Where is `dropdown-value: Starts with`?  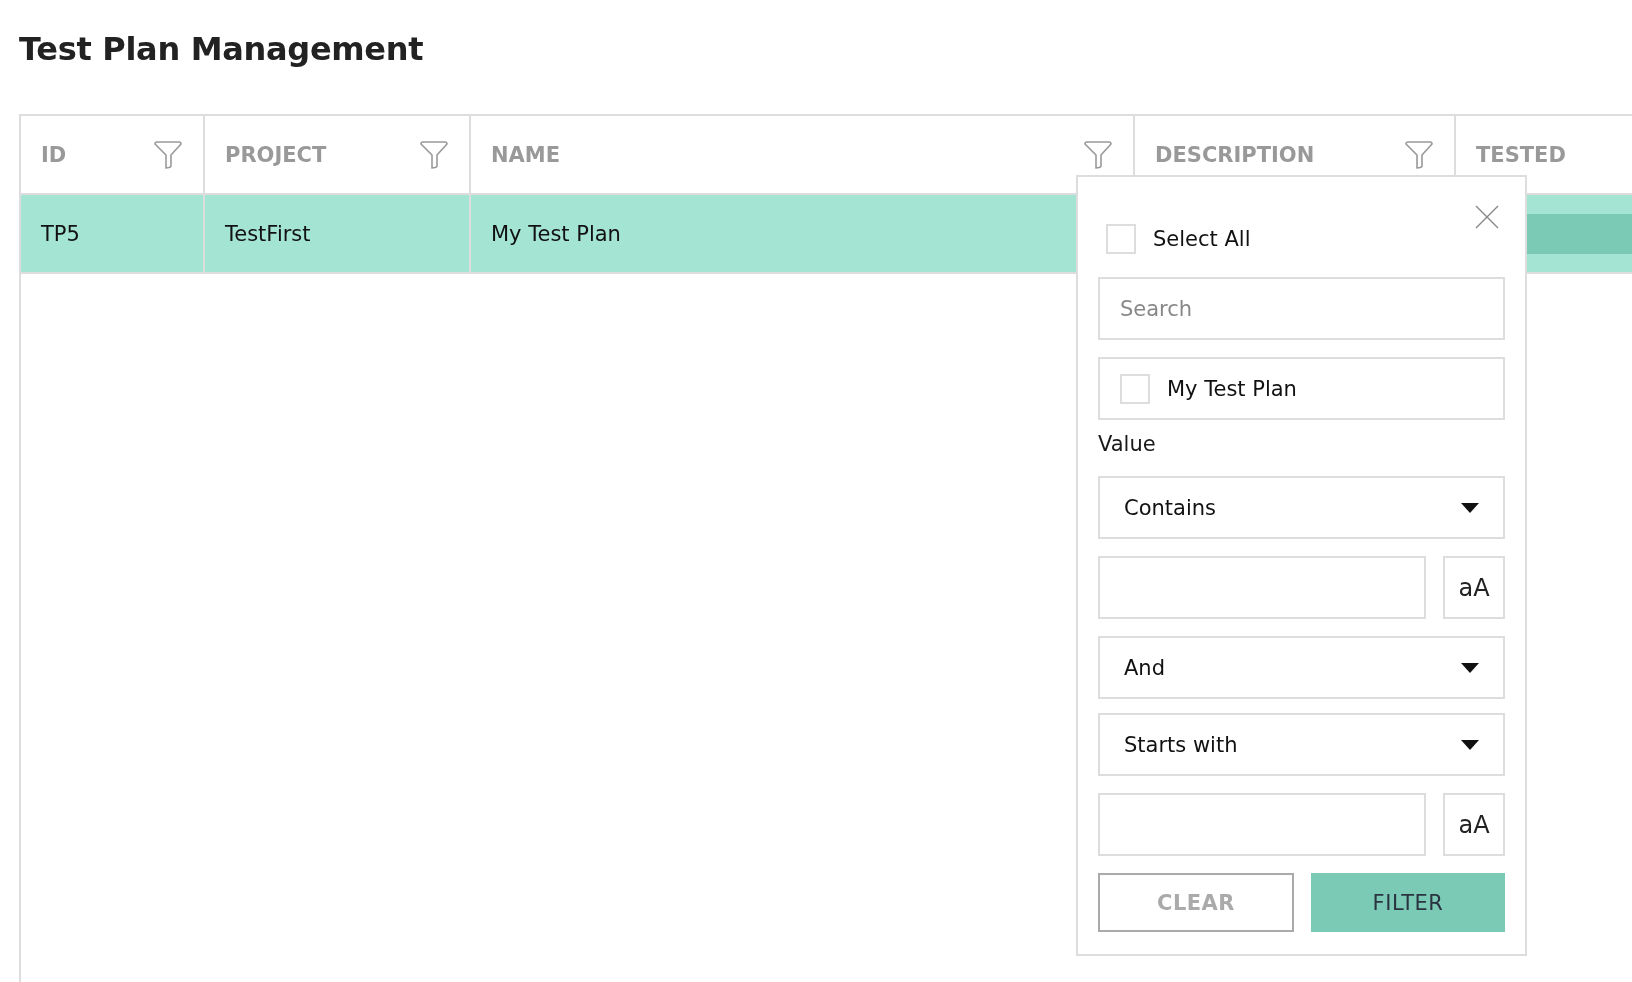 dropdown-value: Starts with is located at coordinates (1181, 744).